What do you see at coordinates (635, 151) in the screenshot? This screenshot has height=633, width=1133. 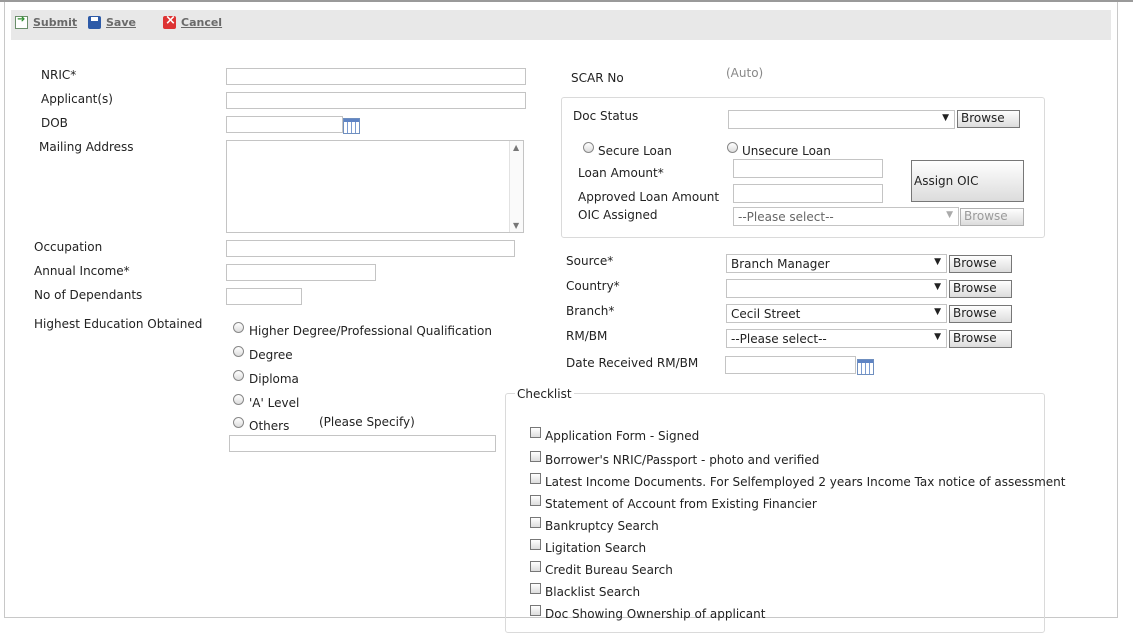 I see `secure-loan-label: Secure Loan` at bounding box center [635, 151].